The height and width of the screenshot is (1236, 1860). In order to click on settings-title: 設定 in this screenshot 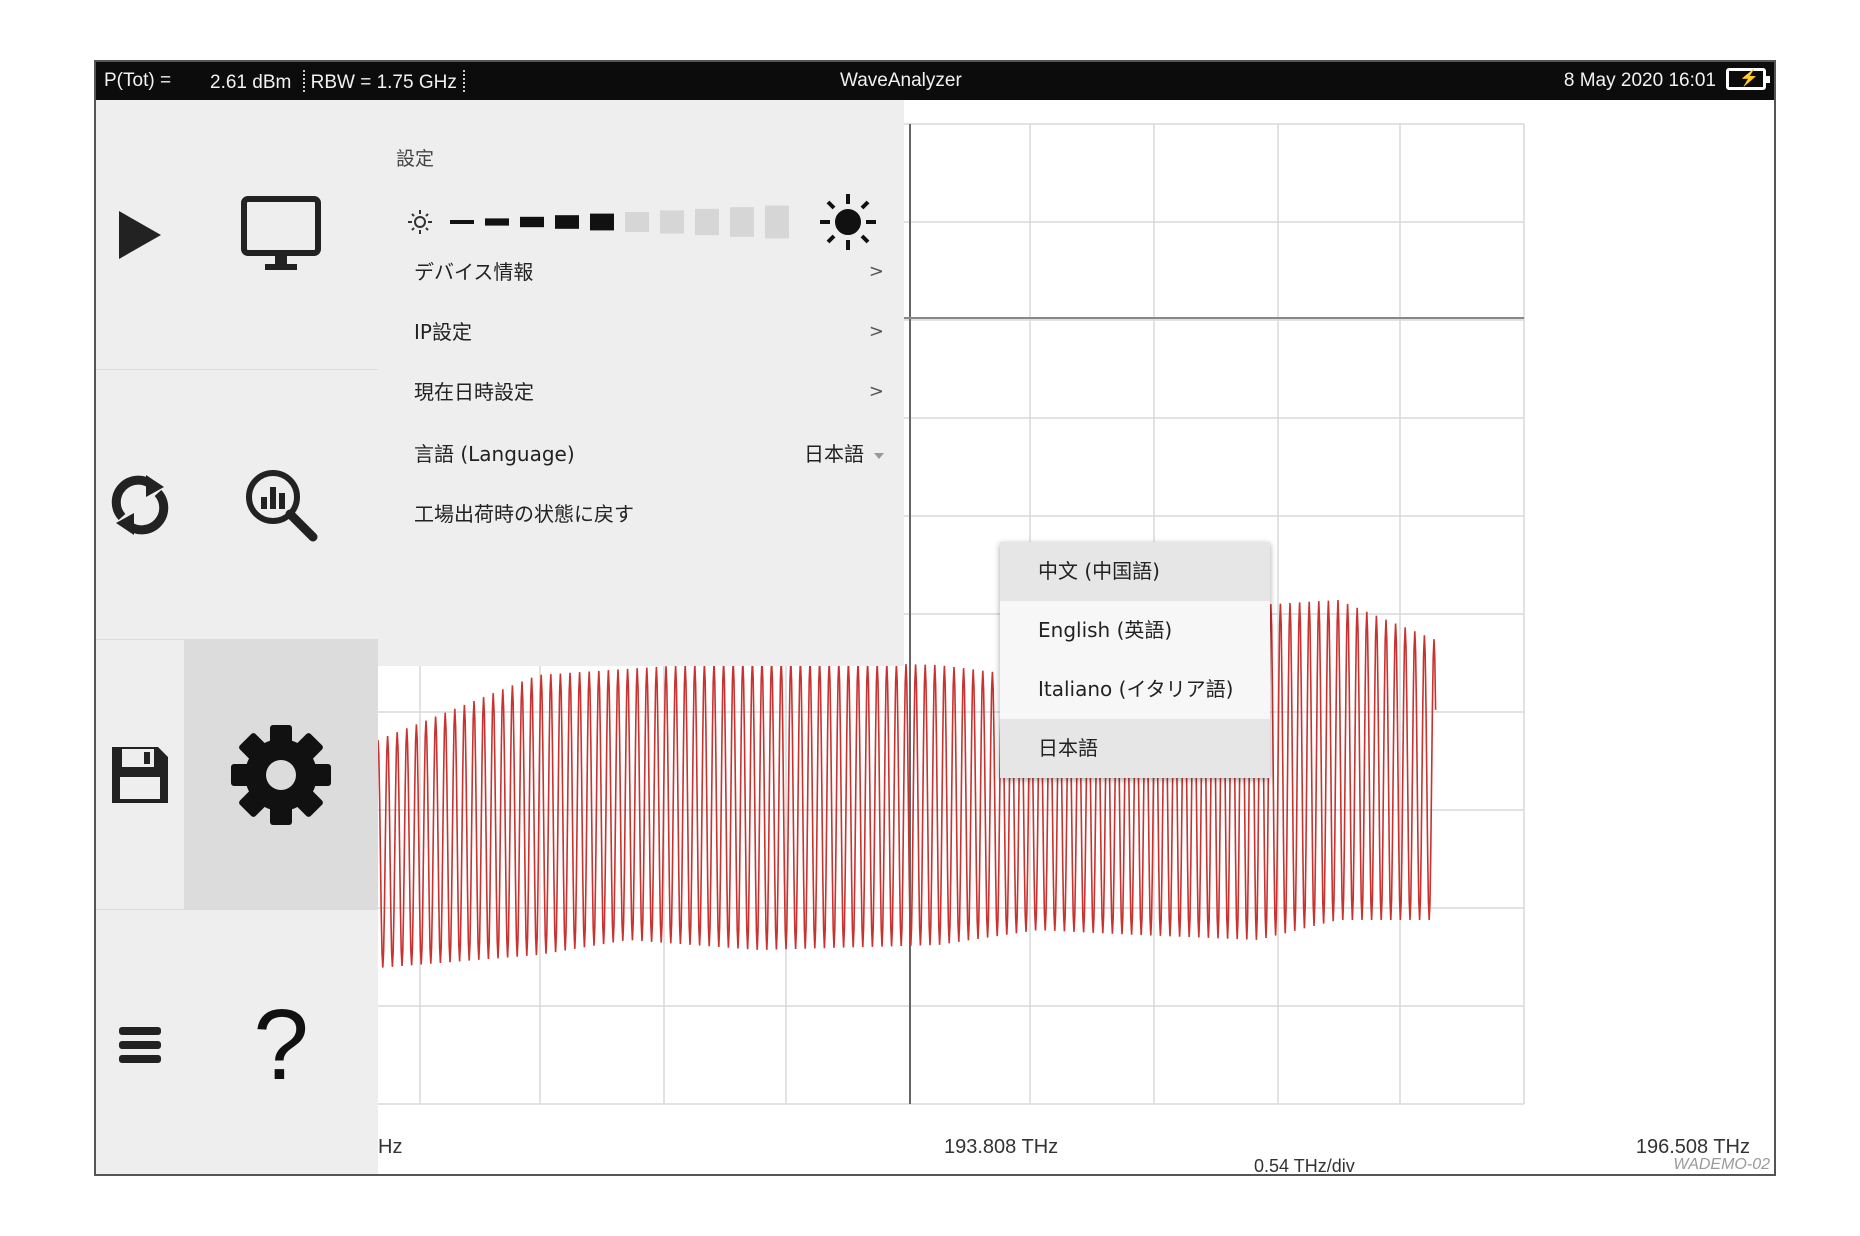, I will do `click(415, 159)`.